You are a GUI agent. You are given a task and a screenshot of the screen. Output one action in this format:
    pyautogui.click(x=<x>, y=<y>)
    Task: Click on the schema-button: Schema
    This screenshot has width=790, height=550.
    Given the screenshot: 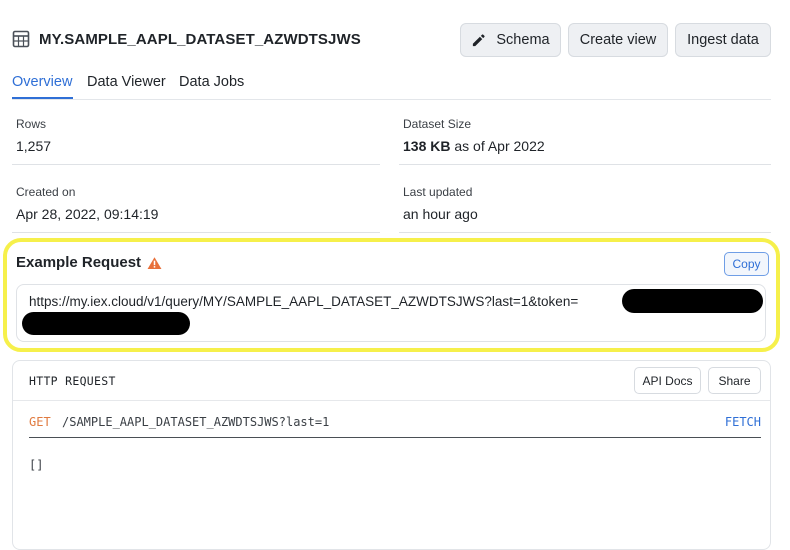 What is the action you would take?
    pyautogui.click(x=510, y=40)
    